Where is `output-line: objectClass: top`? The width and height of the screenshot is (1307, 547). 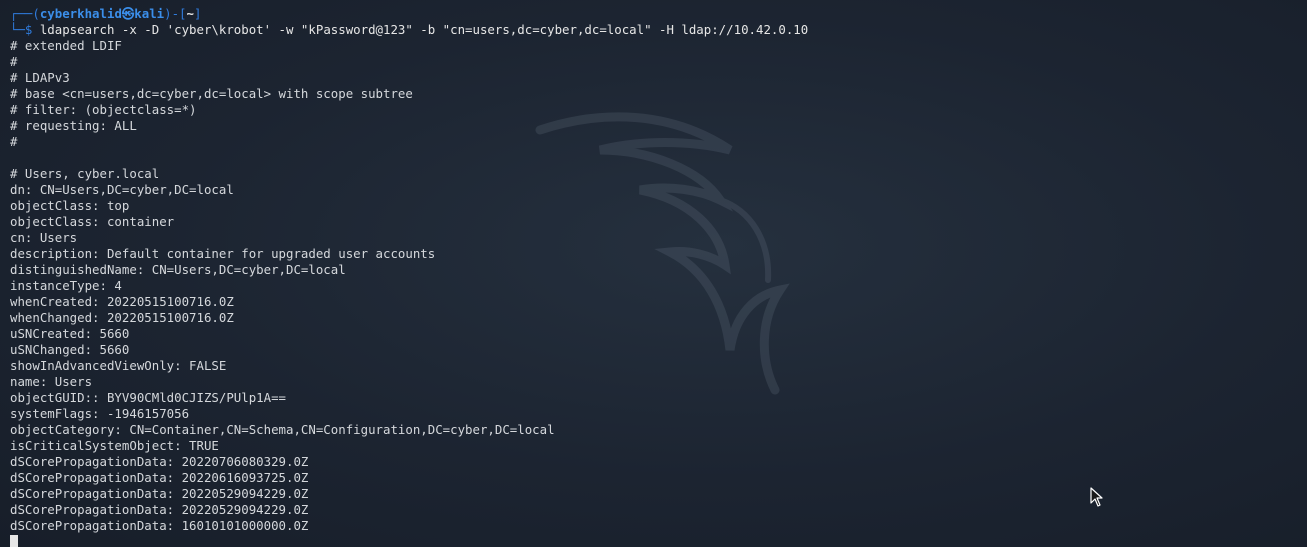 output-line: objectClass: top is located at coordinates (70, 205).